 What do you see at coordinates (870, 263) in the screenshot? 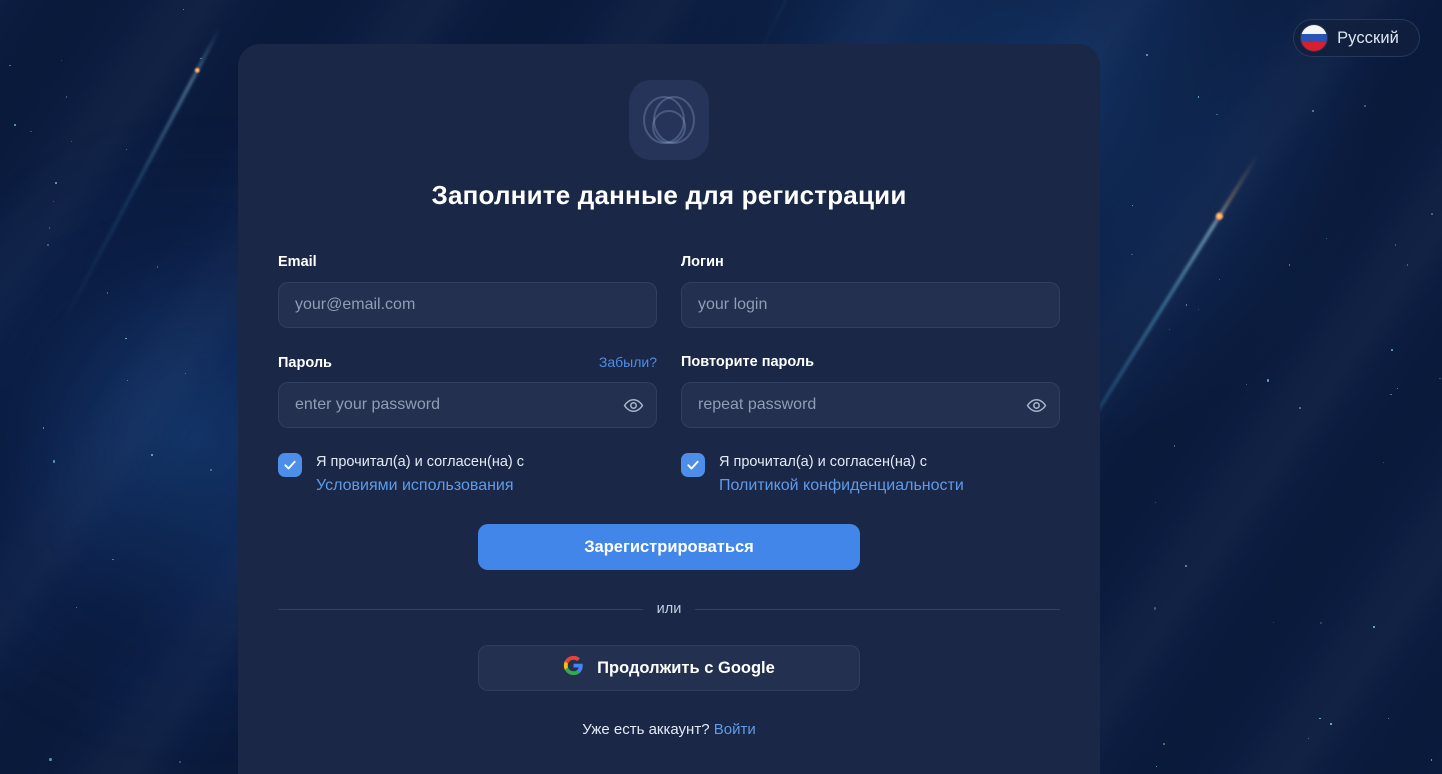
I see `login-label-row: Логин` at bounding box center [870, 263].